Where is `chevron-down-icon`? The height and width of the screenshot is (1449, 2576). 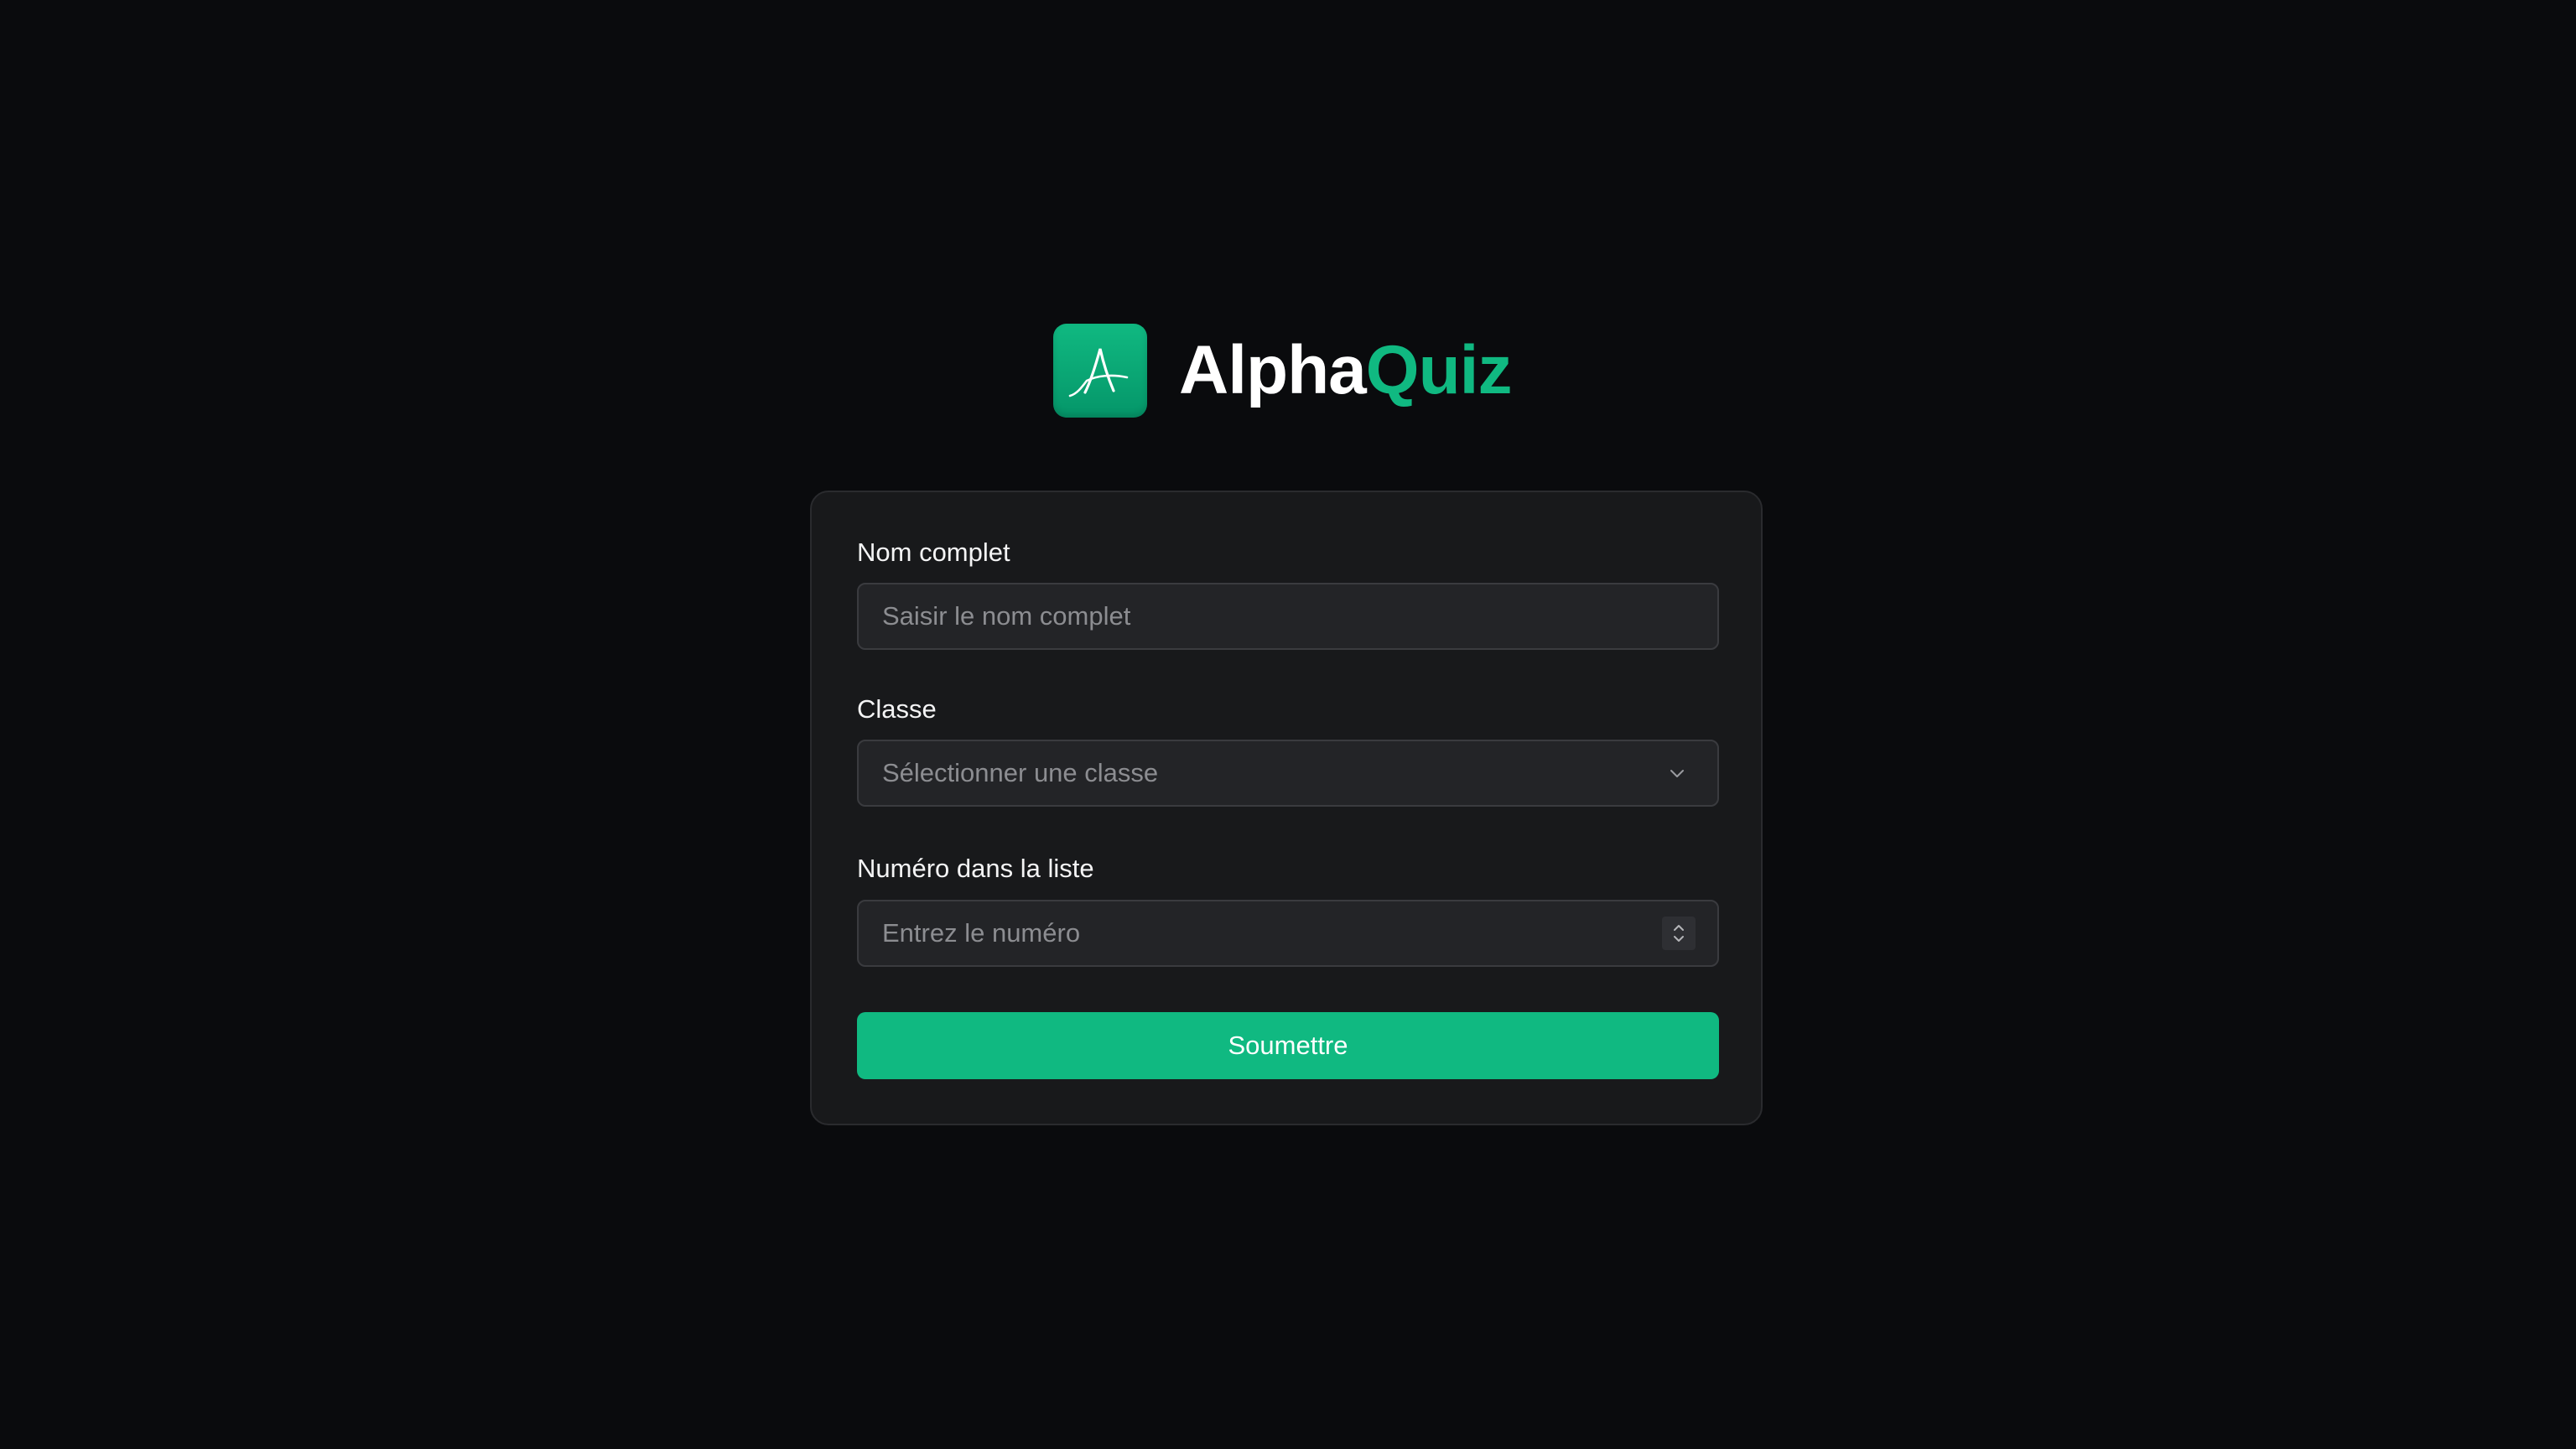
chevron-down-icon is located at coordinates (1677, 773).